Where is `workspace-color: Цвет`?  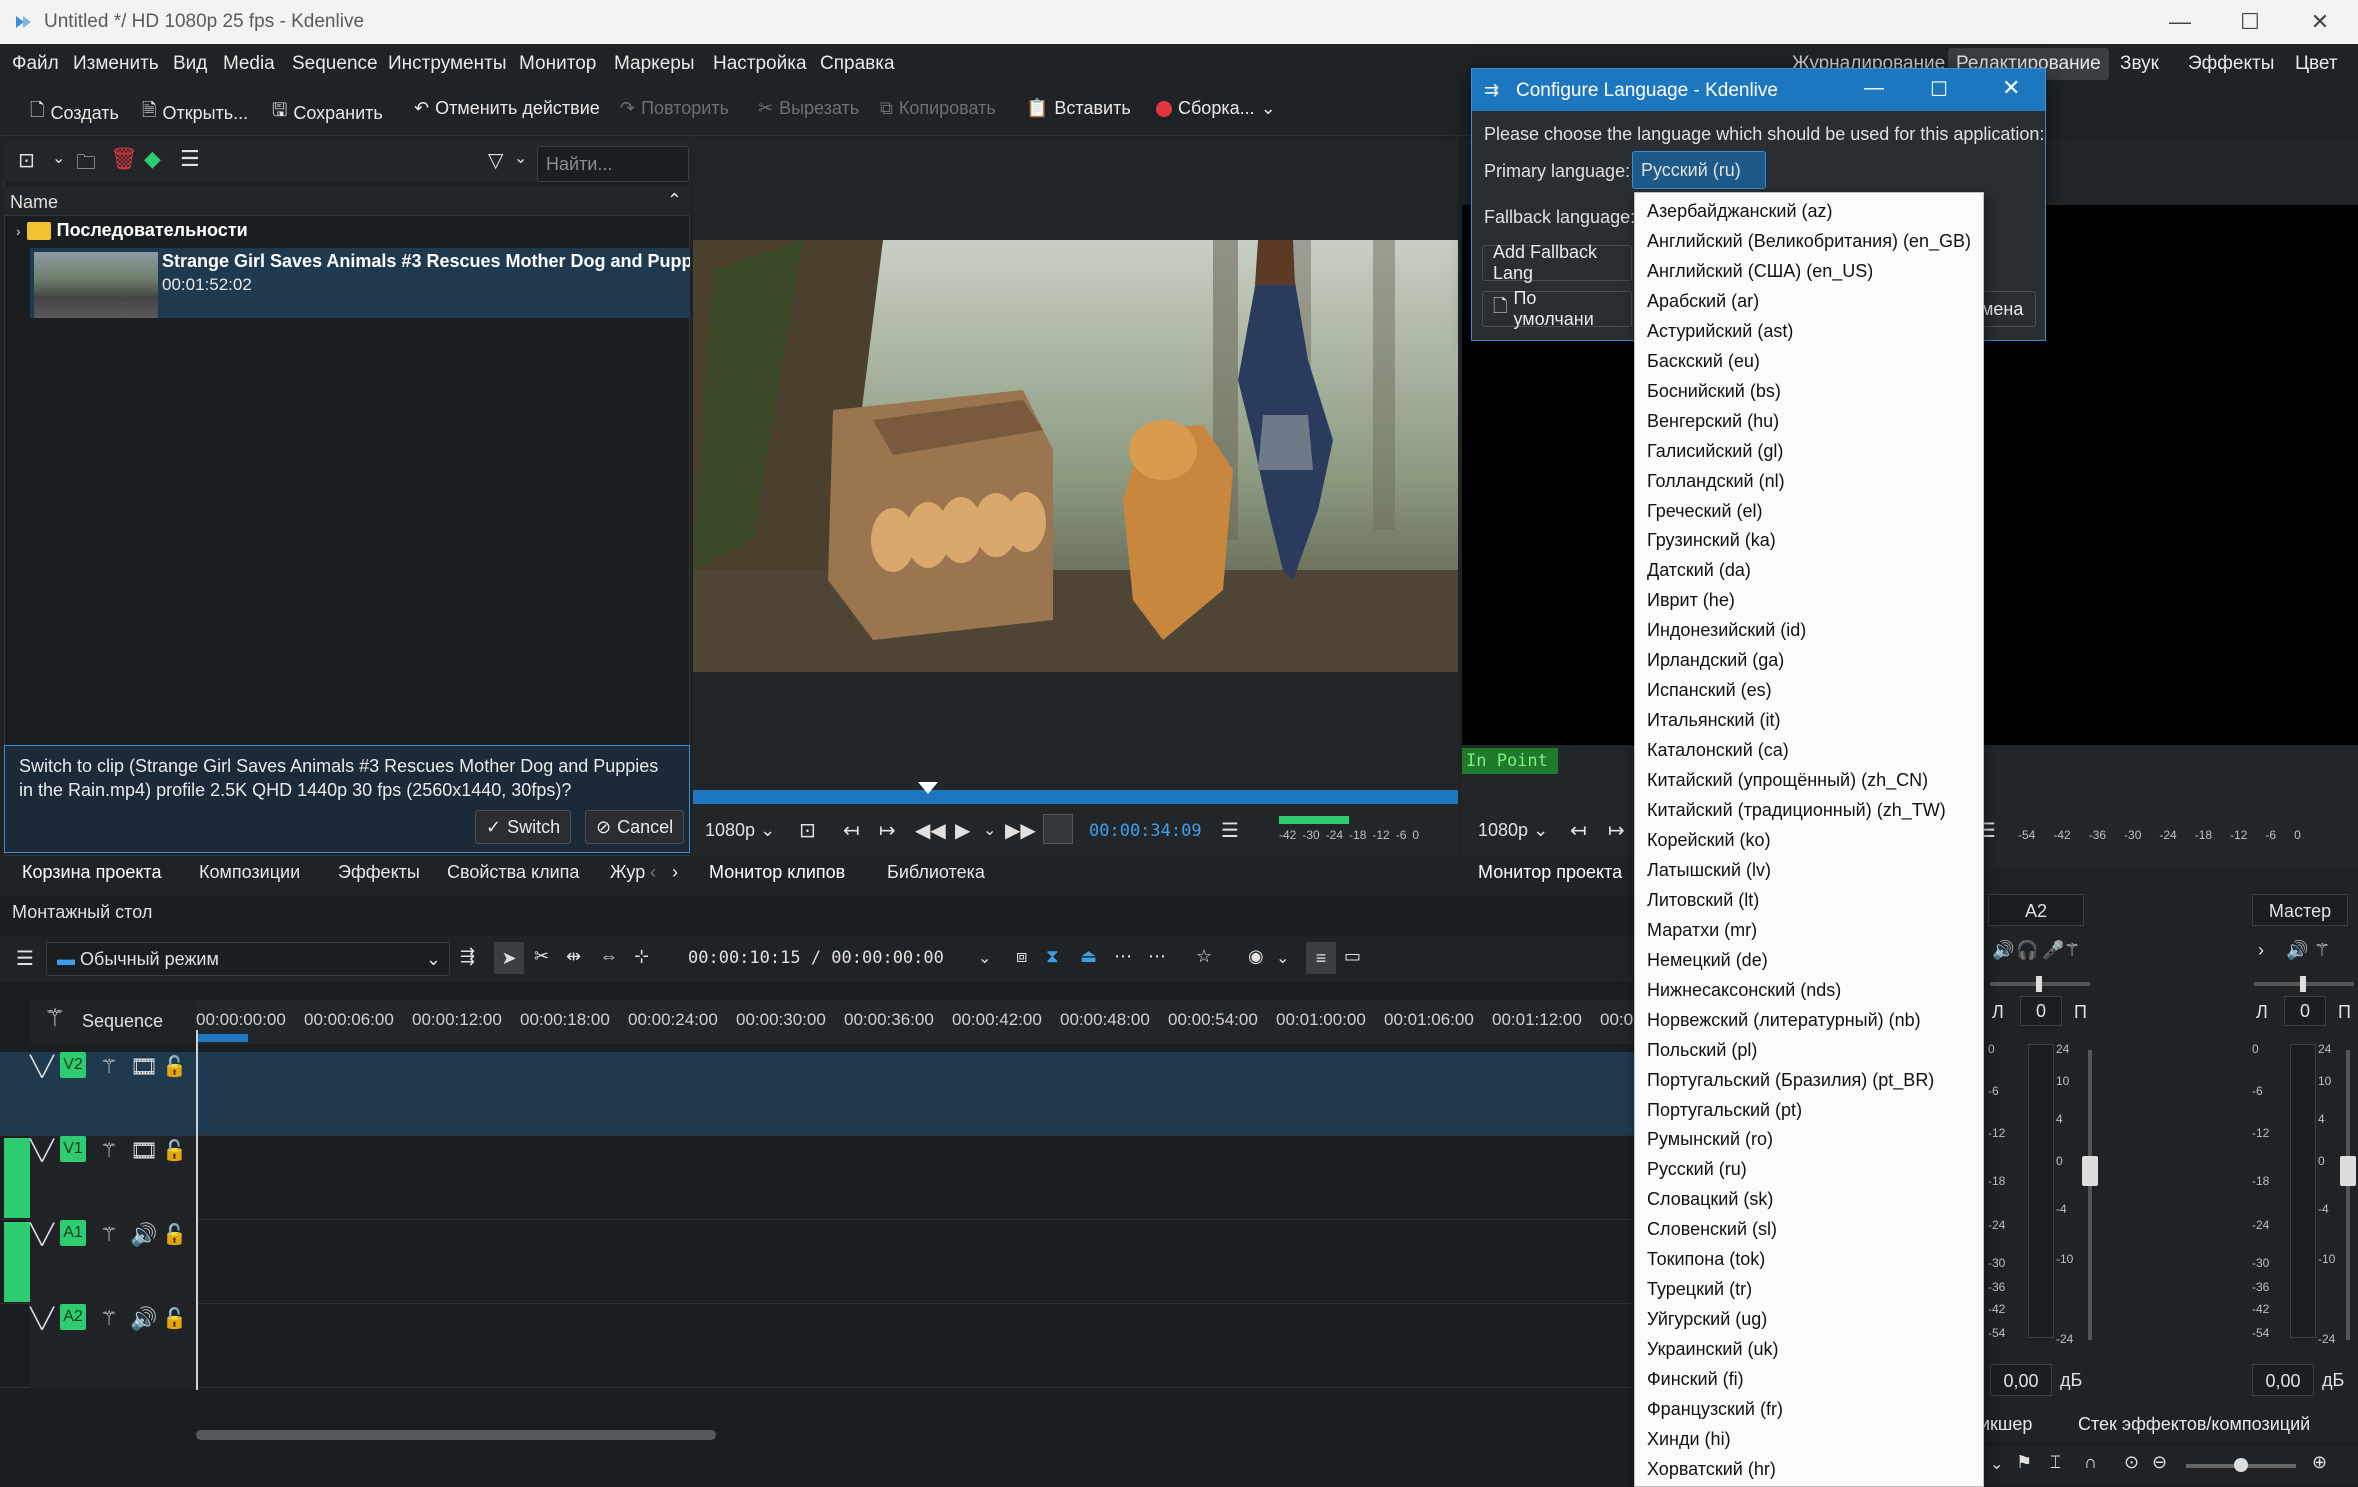 workspace-color: Цвет is located at coordinates (2316, 64).